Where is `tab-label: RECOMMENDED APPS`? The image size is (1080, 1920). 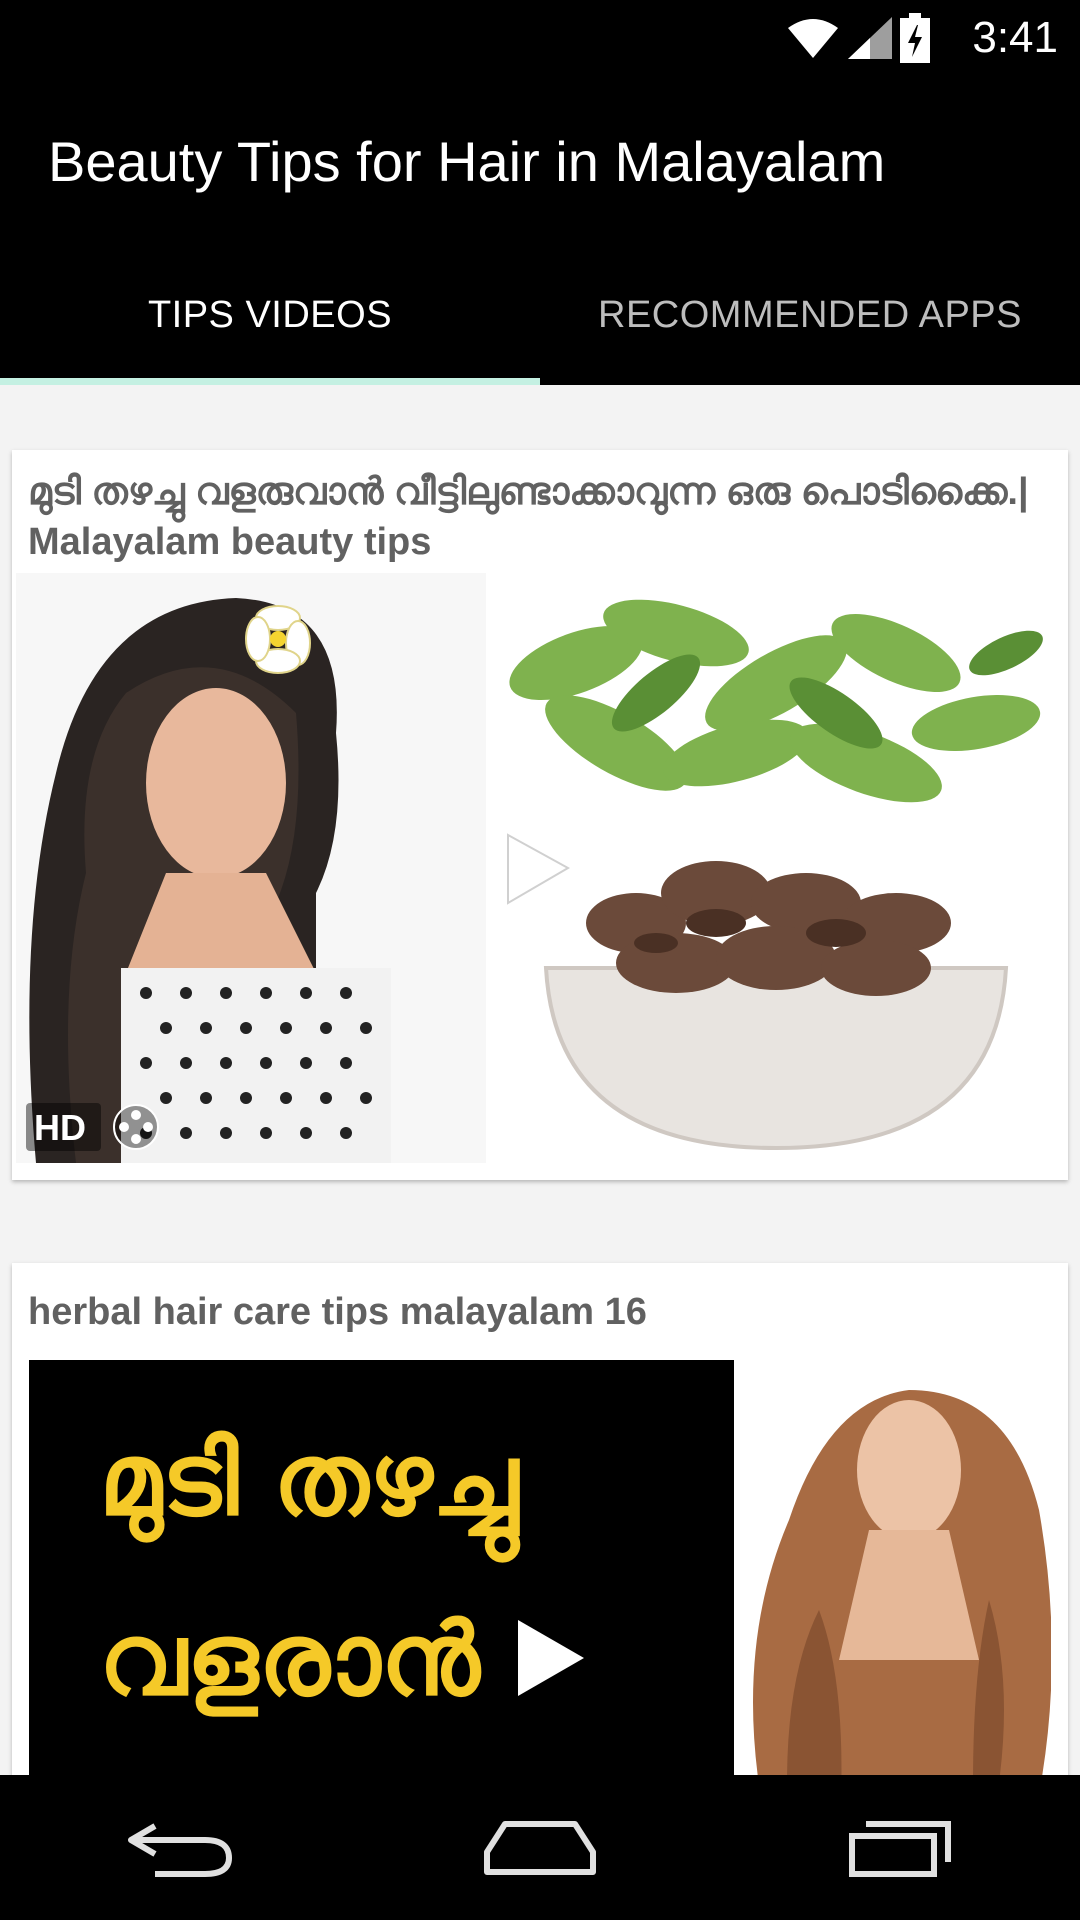
tab-label: RECOMMENDED APPS is located at coordinates (810, 314).